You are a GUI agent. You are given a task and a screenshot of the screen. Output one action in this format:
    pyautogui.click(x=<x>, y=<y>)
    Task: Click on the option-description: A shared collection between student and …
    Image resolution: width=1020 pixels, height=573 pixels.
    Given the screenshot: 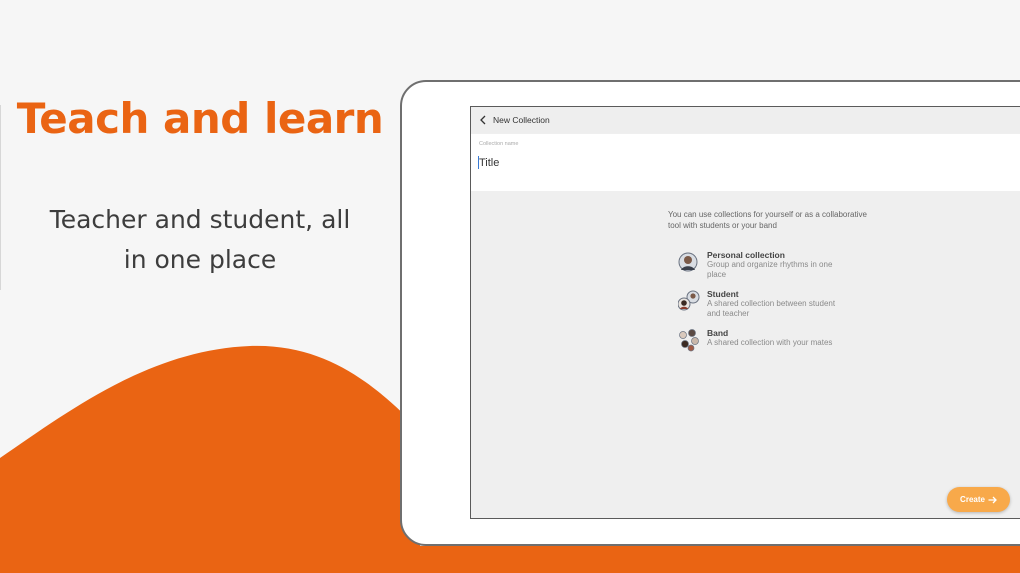 What is the action you would take?
    pyautogui.click(x=771, y=308)
    